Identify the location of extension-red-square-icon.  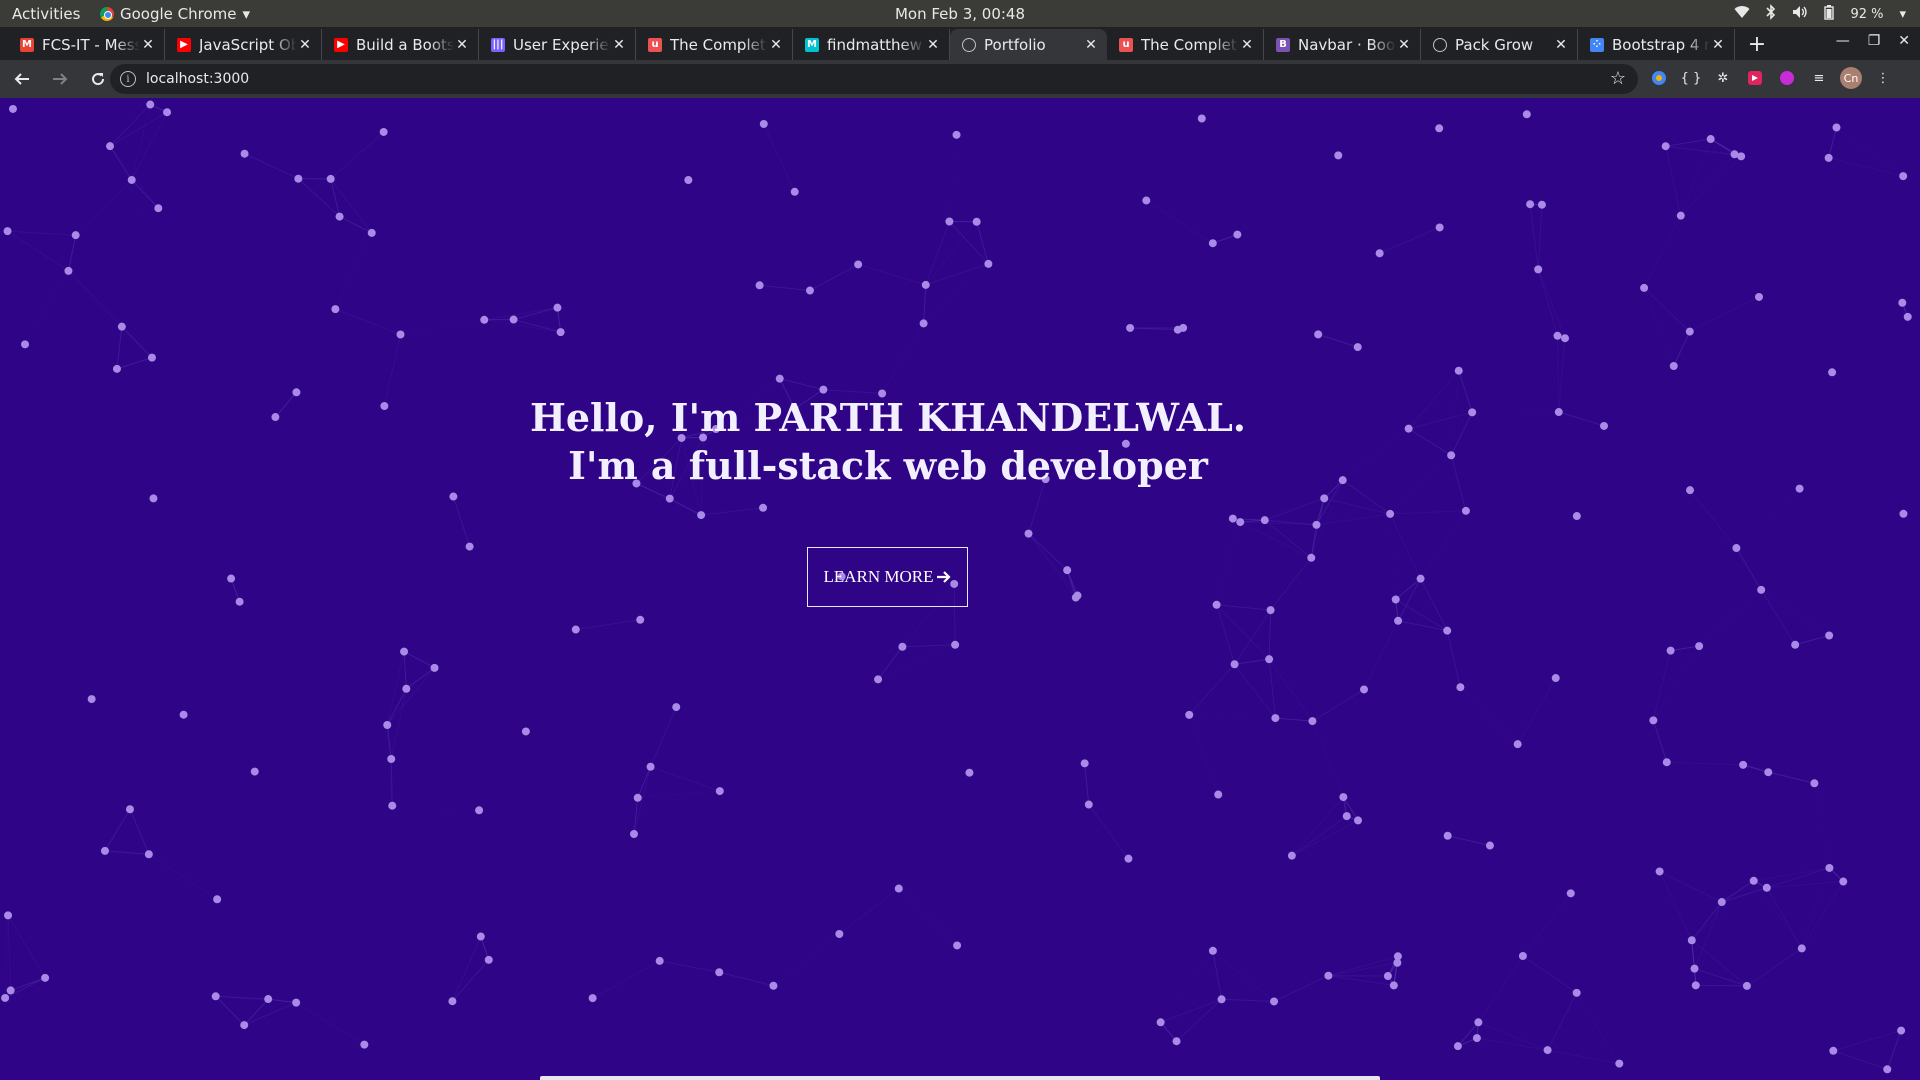
(1755, 78).